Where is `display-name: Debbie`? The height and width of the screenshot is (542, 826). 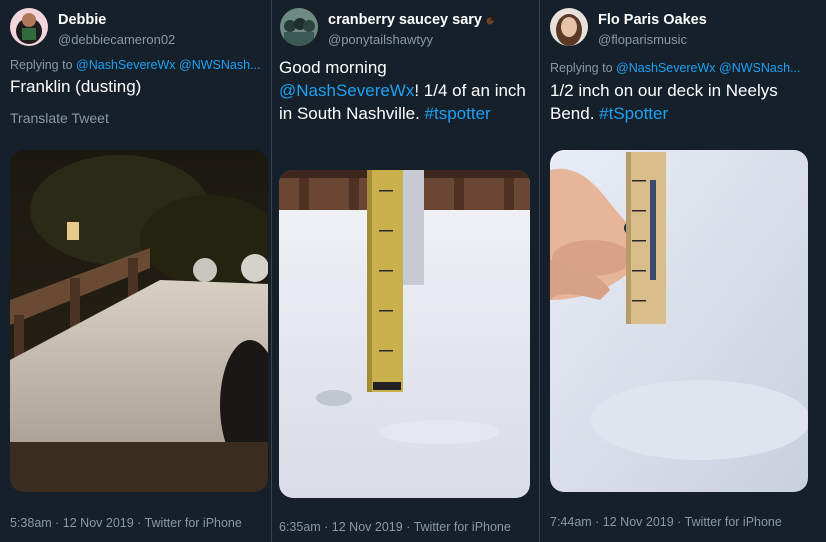
display-name: Debbie is located at coordinates (82, 20).